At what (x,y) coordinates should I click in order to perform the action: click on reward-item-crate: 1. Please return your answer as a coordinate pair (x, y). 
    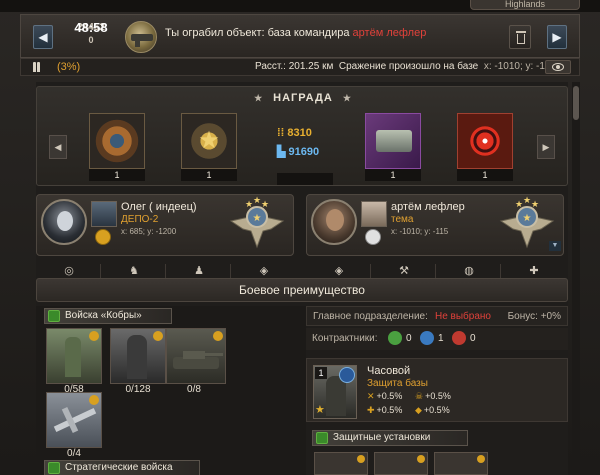
    Looking at the image, I should click on (393, 147).